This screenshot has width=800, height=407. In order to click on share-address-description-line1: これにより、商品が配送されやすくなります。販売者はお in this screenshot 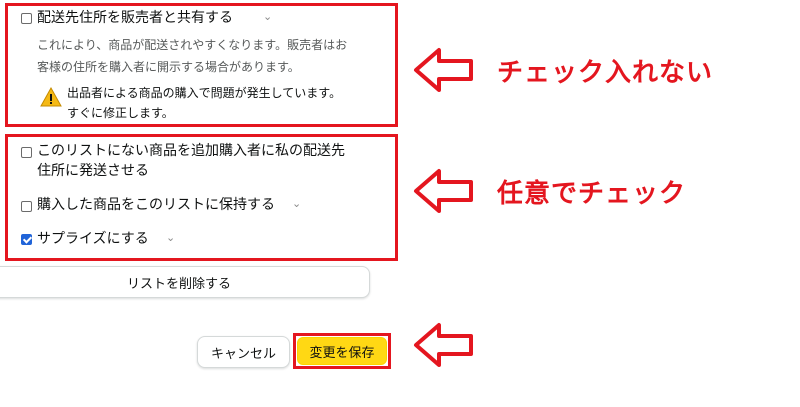, I will do `click(192, 45)`.